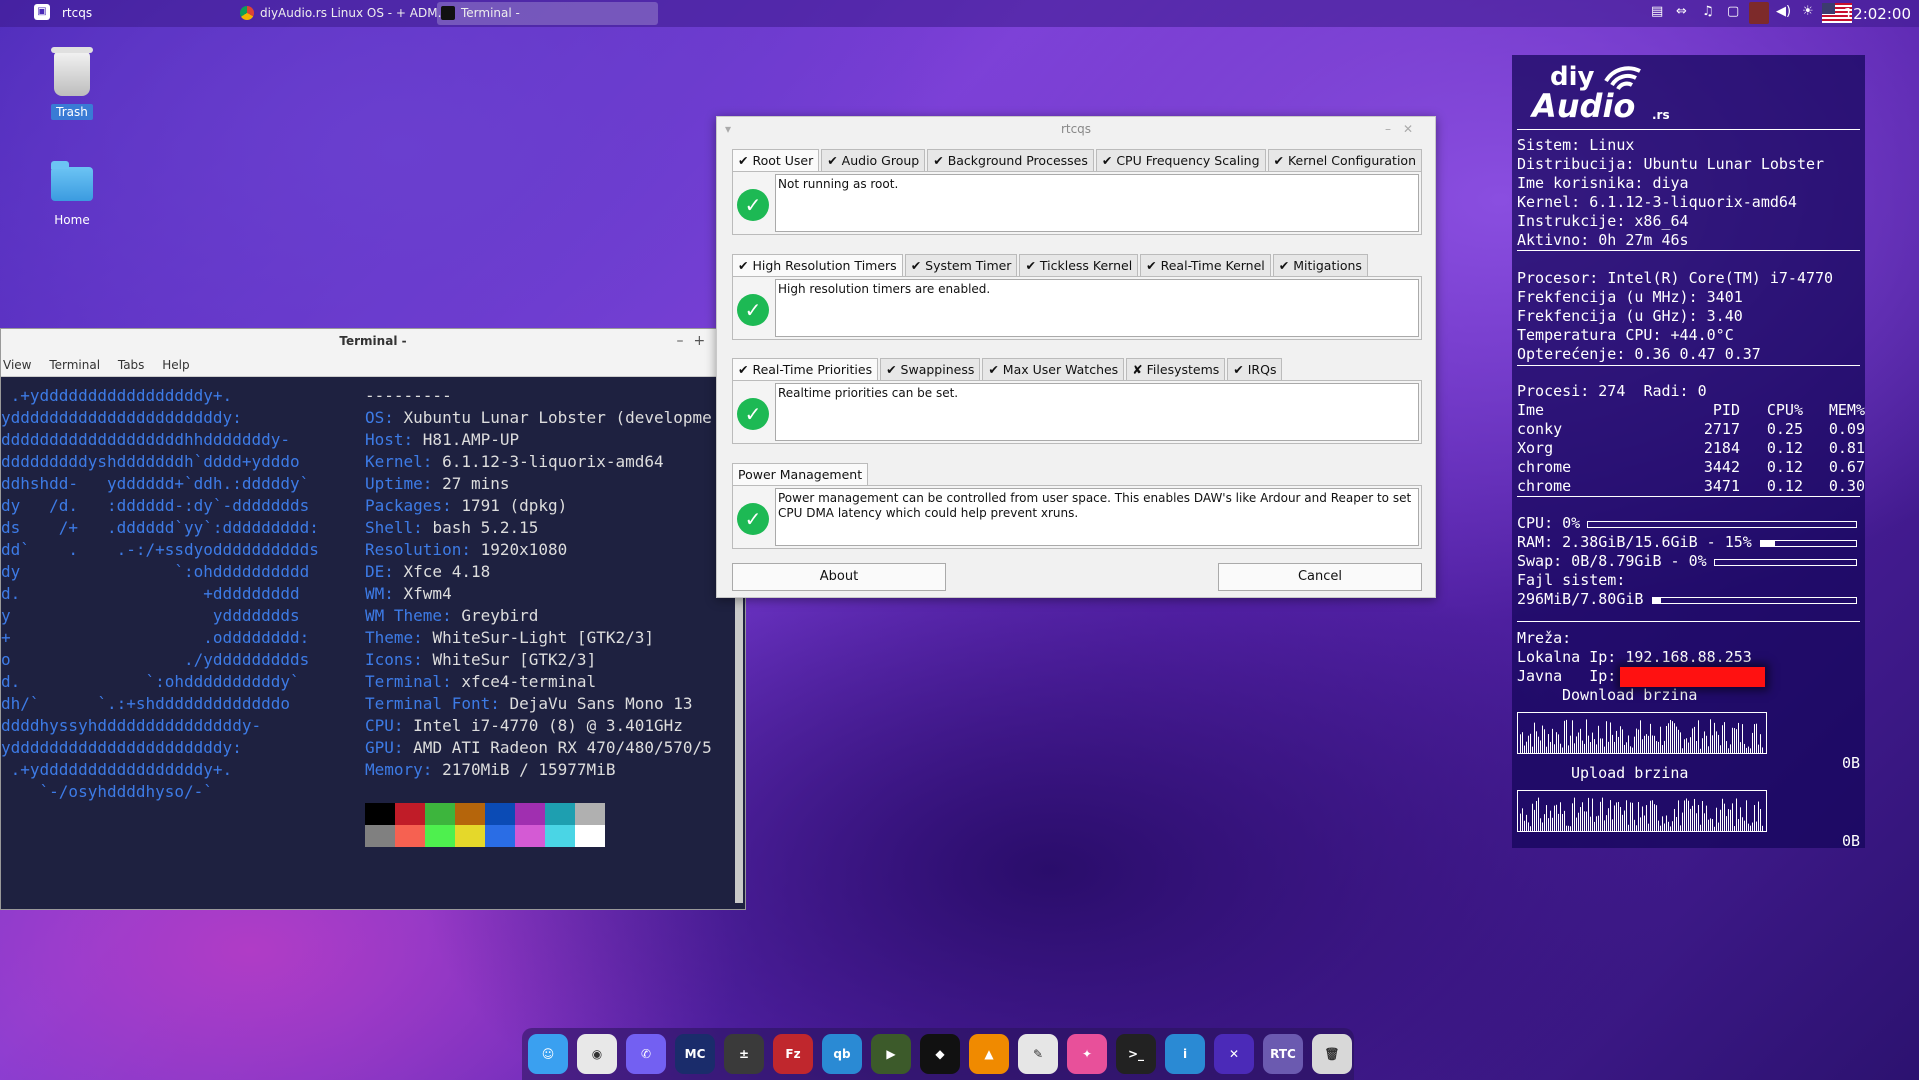 The image size is (1919, 1080). I want to click on info-row: Kernel: 6.1.12-3-liquorix-amd64, so click(538, 462).